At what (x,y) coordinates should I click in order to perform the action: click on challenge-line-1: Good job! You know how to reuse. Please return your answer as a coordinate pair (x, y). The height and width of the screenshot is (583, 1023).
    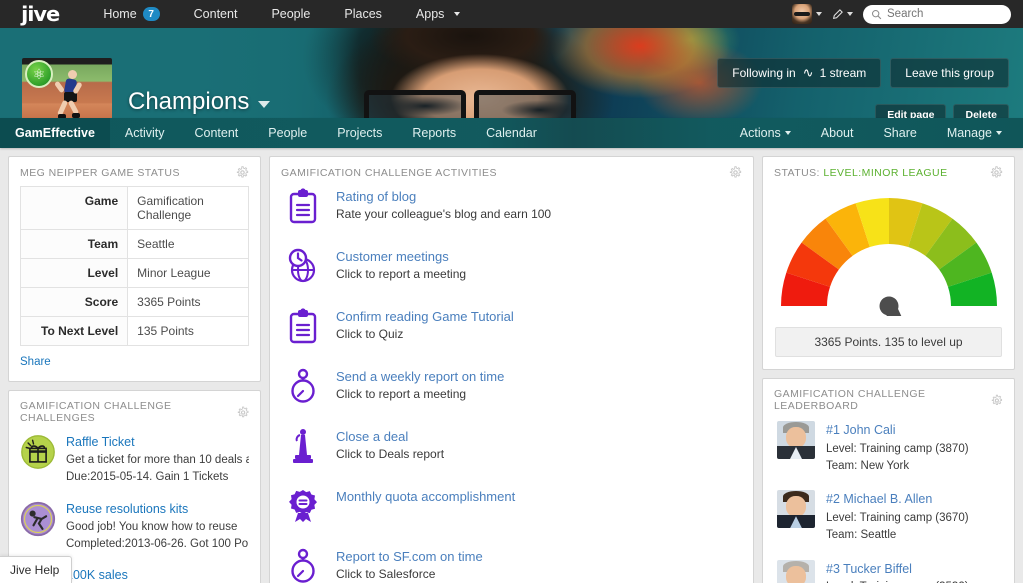
    Looking at the image, I should click on (152, 526).